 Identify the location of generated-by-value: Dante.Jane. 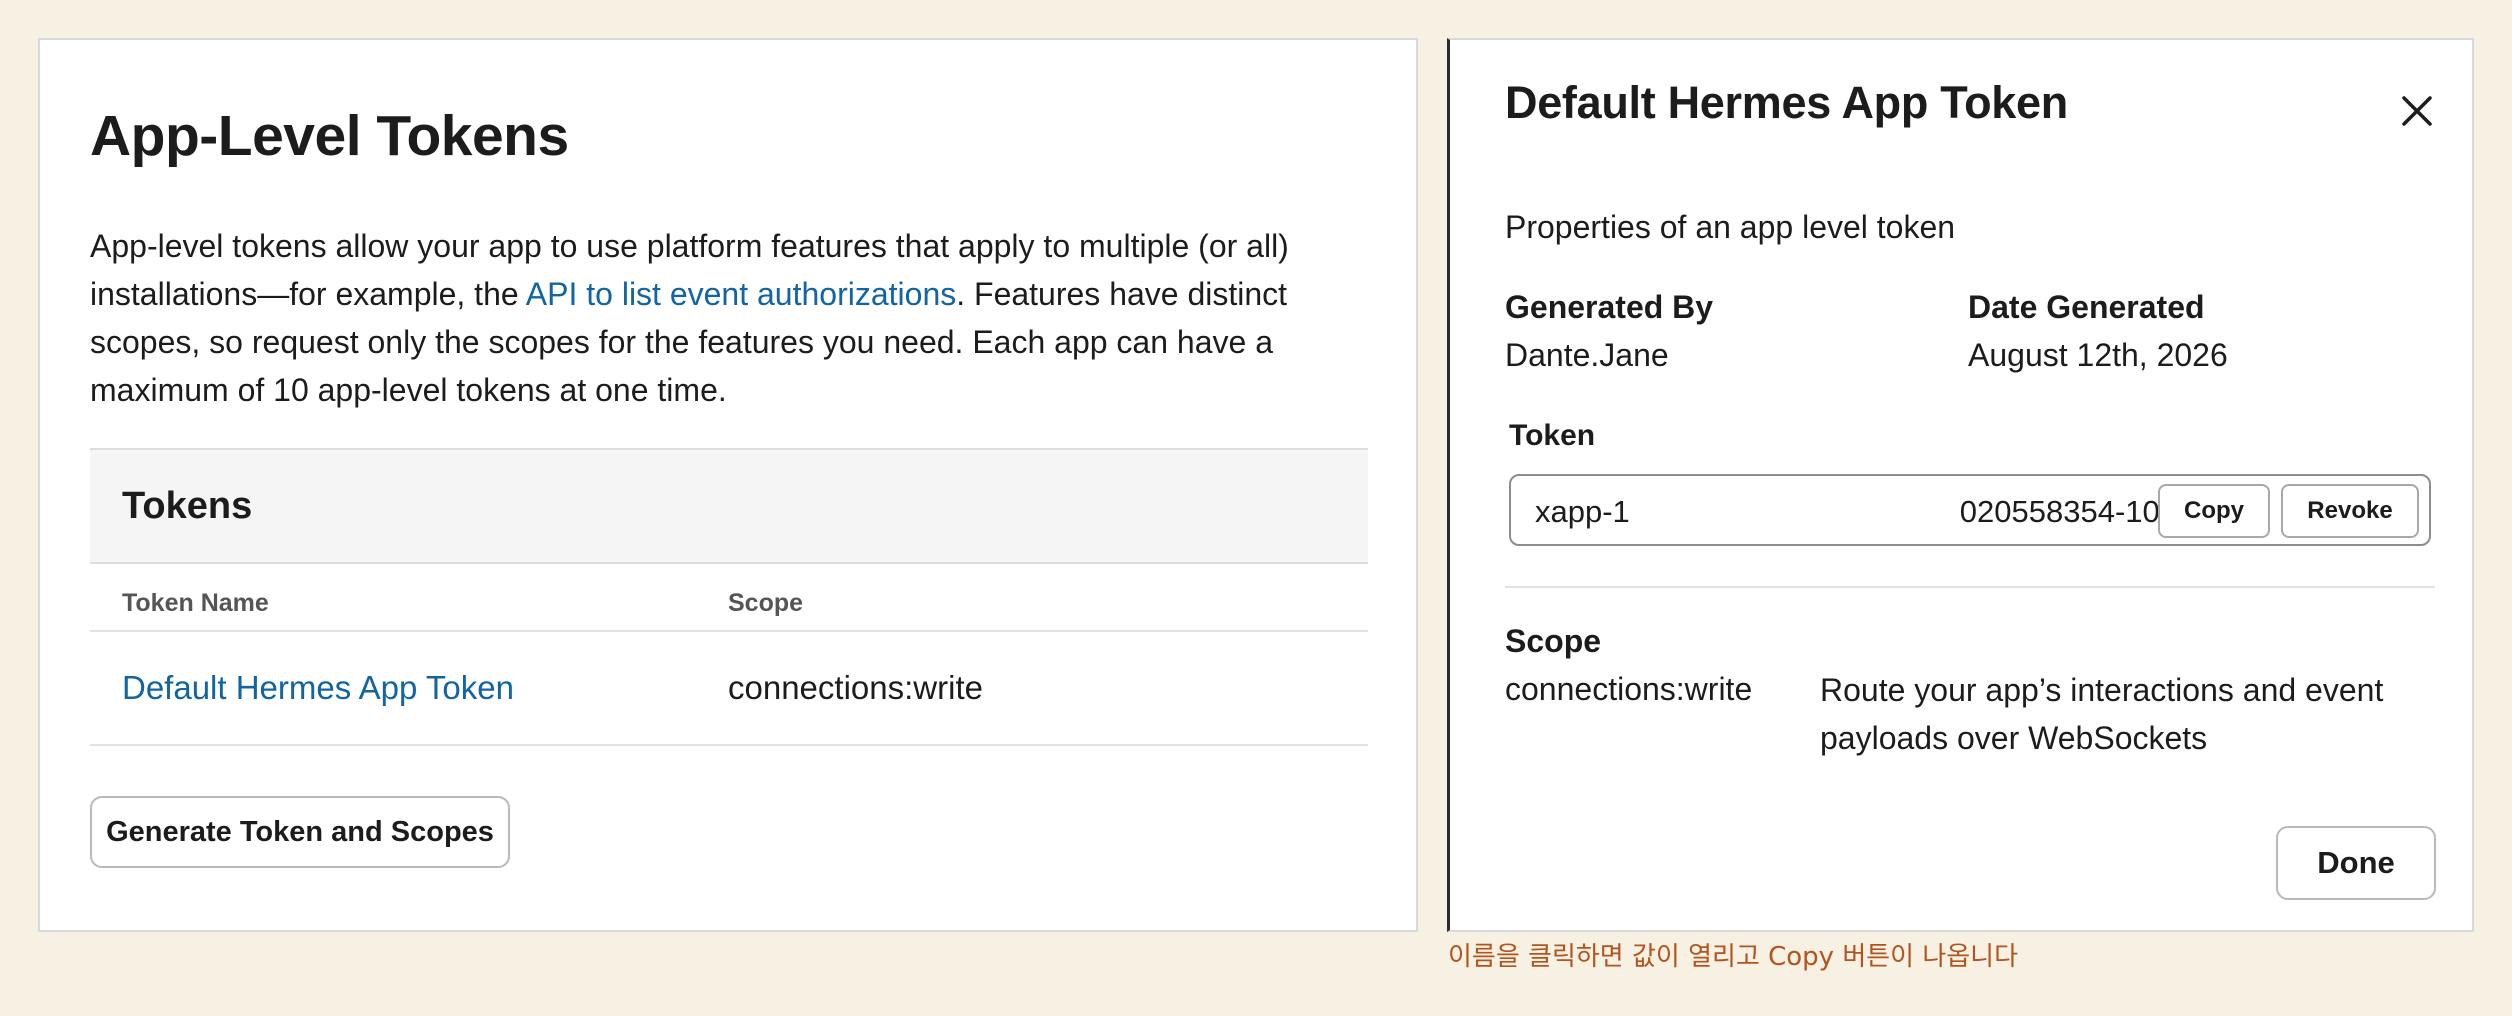
(1587, 355).